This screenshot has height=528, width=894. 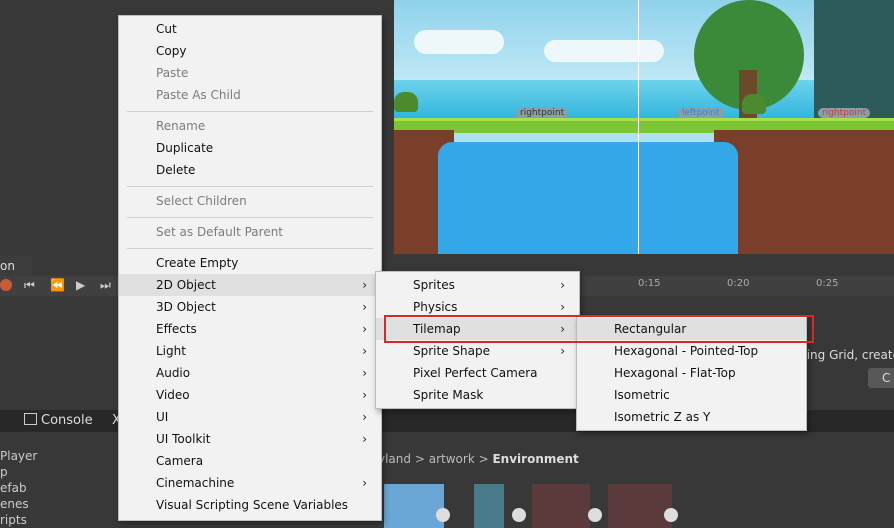 What do you see at coordinates (250, 351) in the screenshot?
I see `menu-item-light: Light ›` at bounding box center [250, 351].